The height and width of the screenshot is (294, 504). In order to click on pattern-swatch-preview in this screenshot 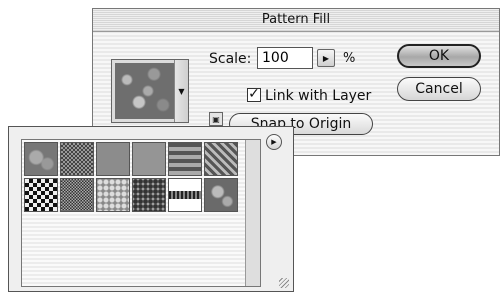, I will do `click(145, 91)`.